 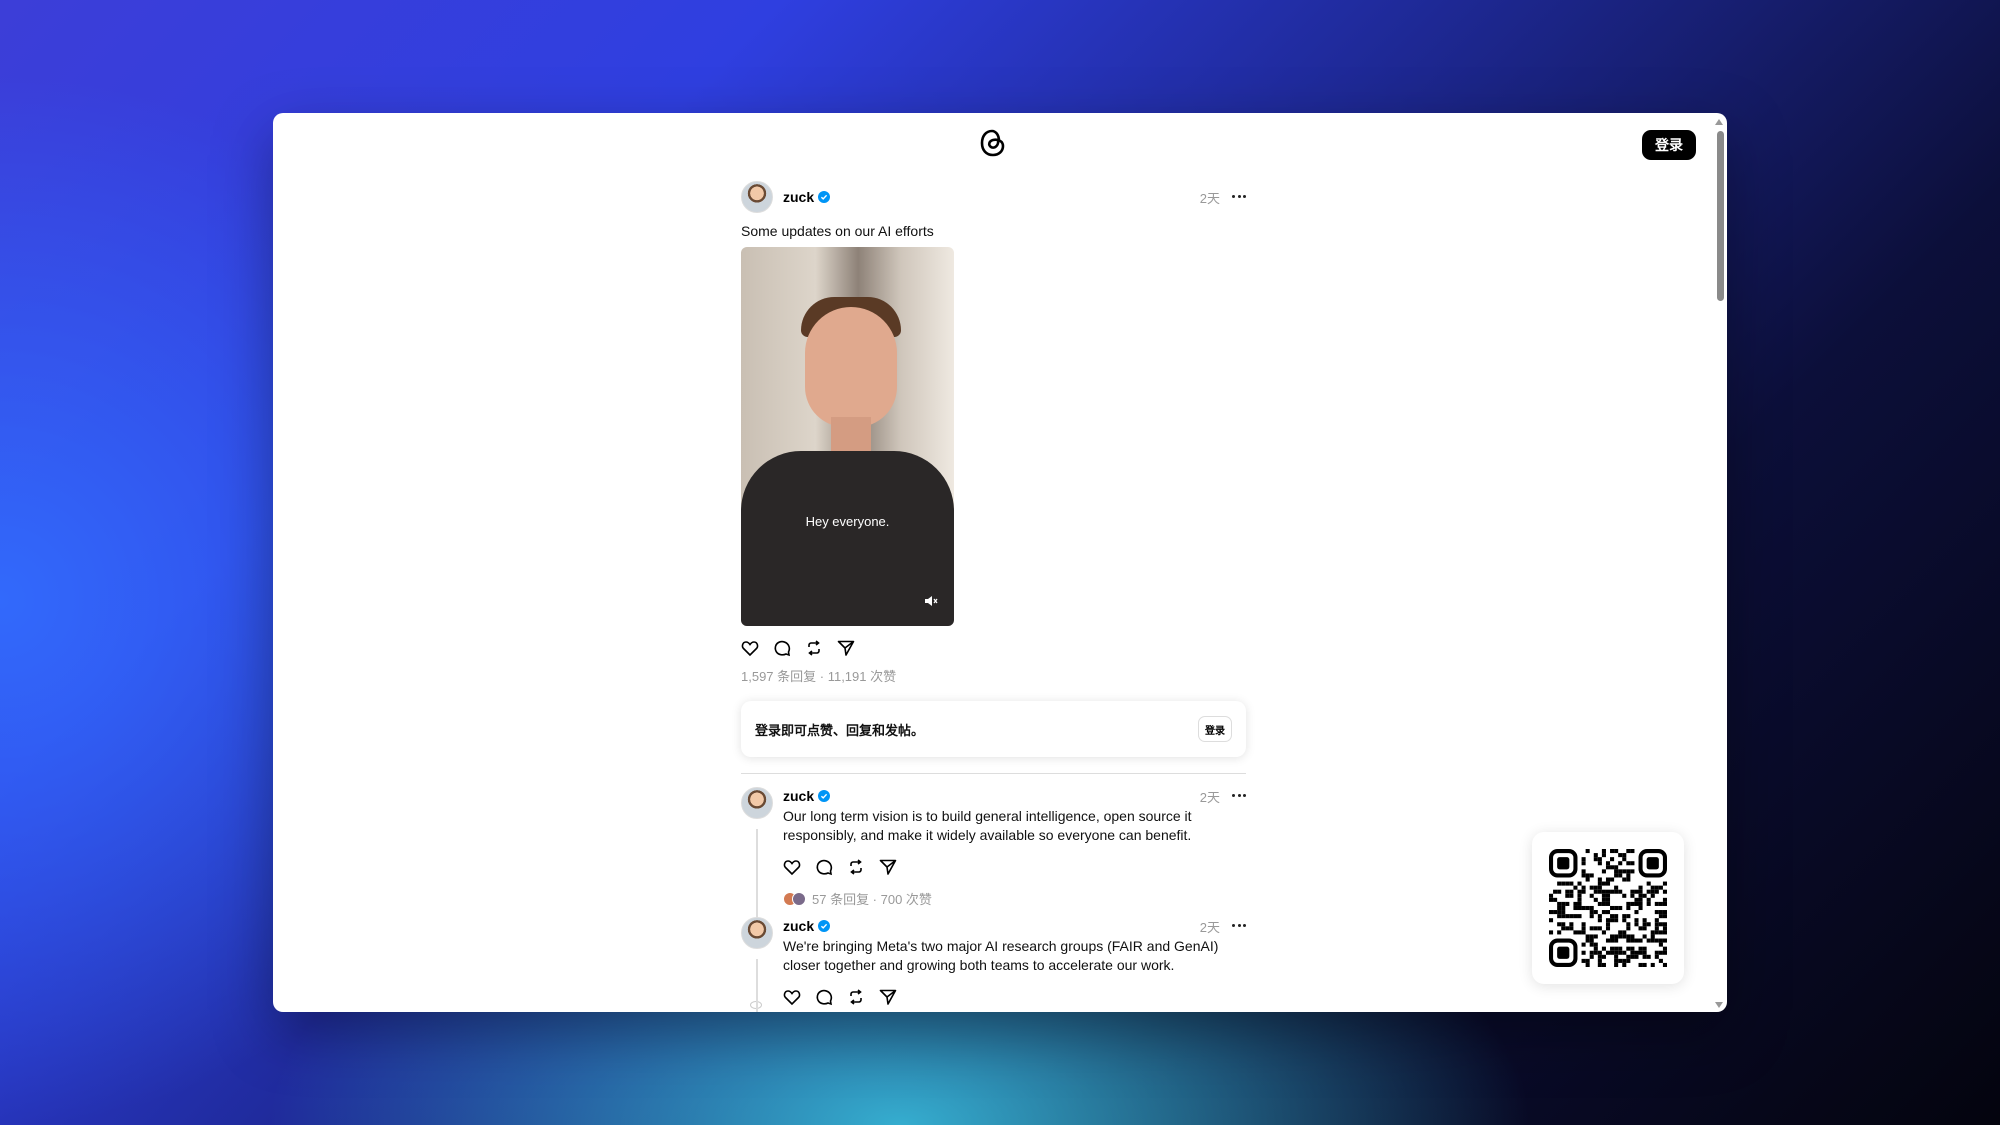 What do you see at coordinates (872, 899) in the screenshot?
I see `reply-stats: 57 条回复 · 700 次赞` at bounding box center [872, 899].